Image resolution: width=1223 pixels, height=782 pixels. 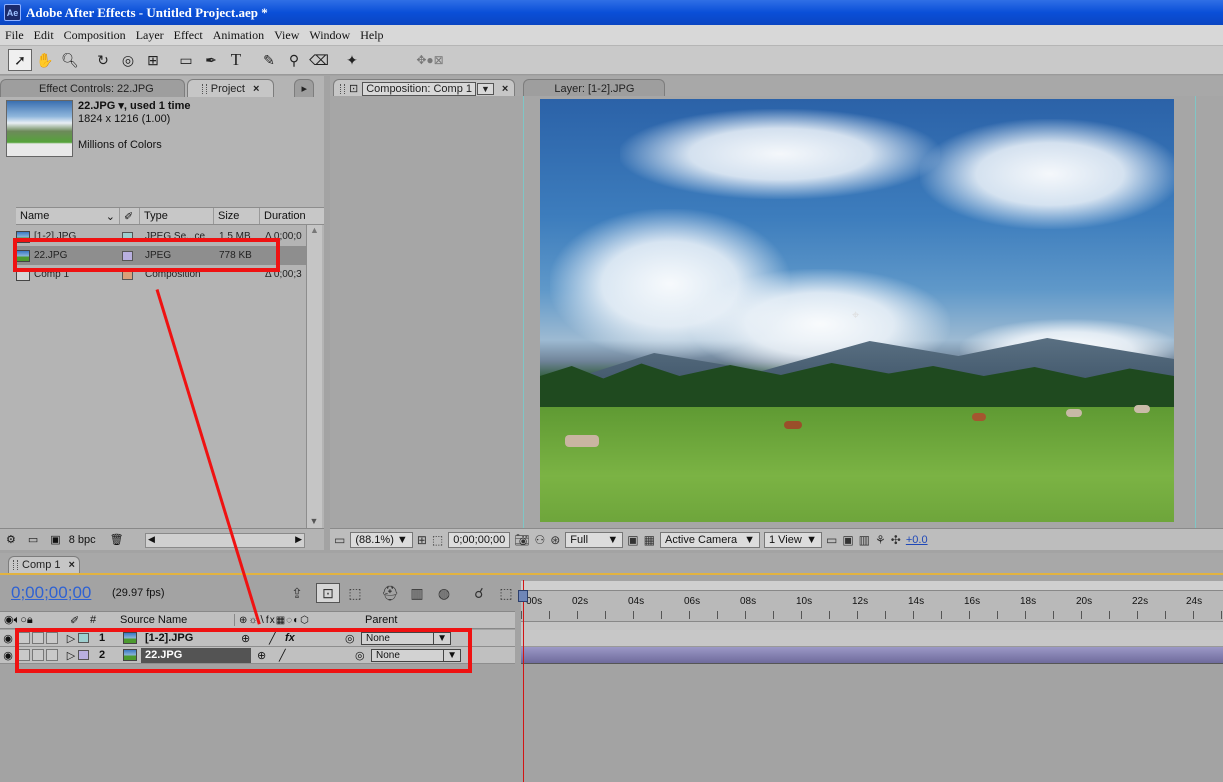 What do you see at coordinates (105, 620) in the screenshot?
I see `column-number: #` at bounding box center [105, 620].